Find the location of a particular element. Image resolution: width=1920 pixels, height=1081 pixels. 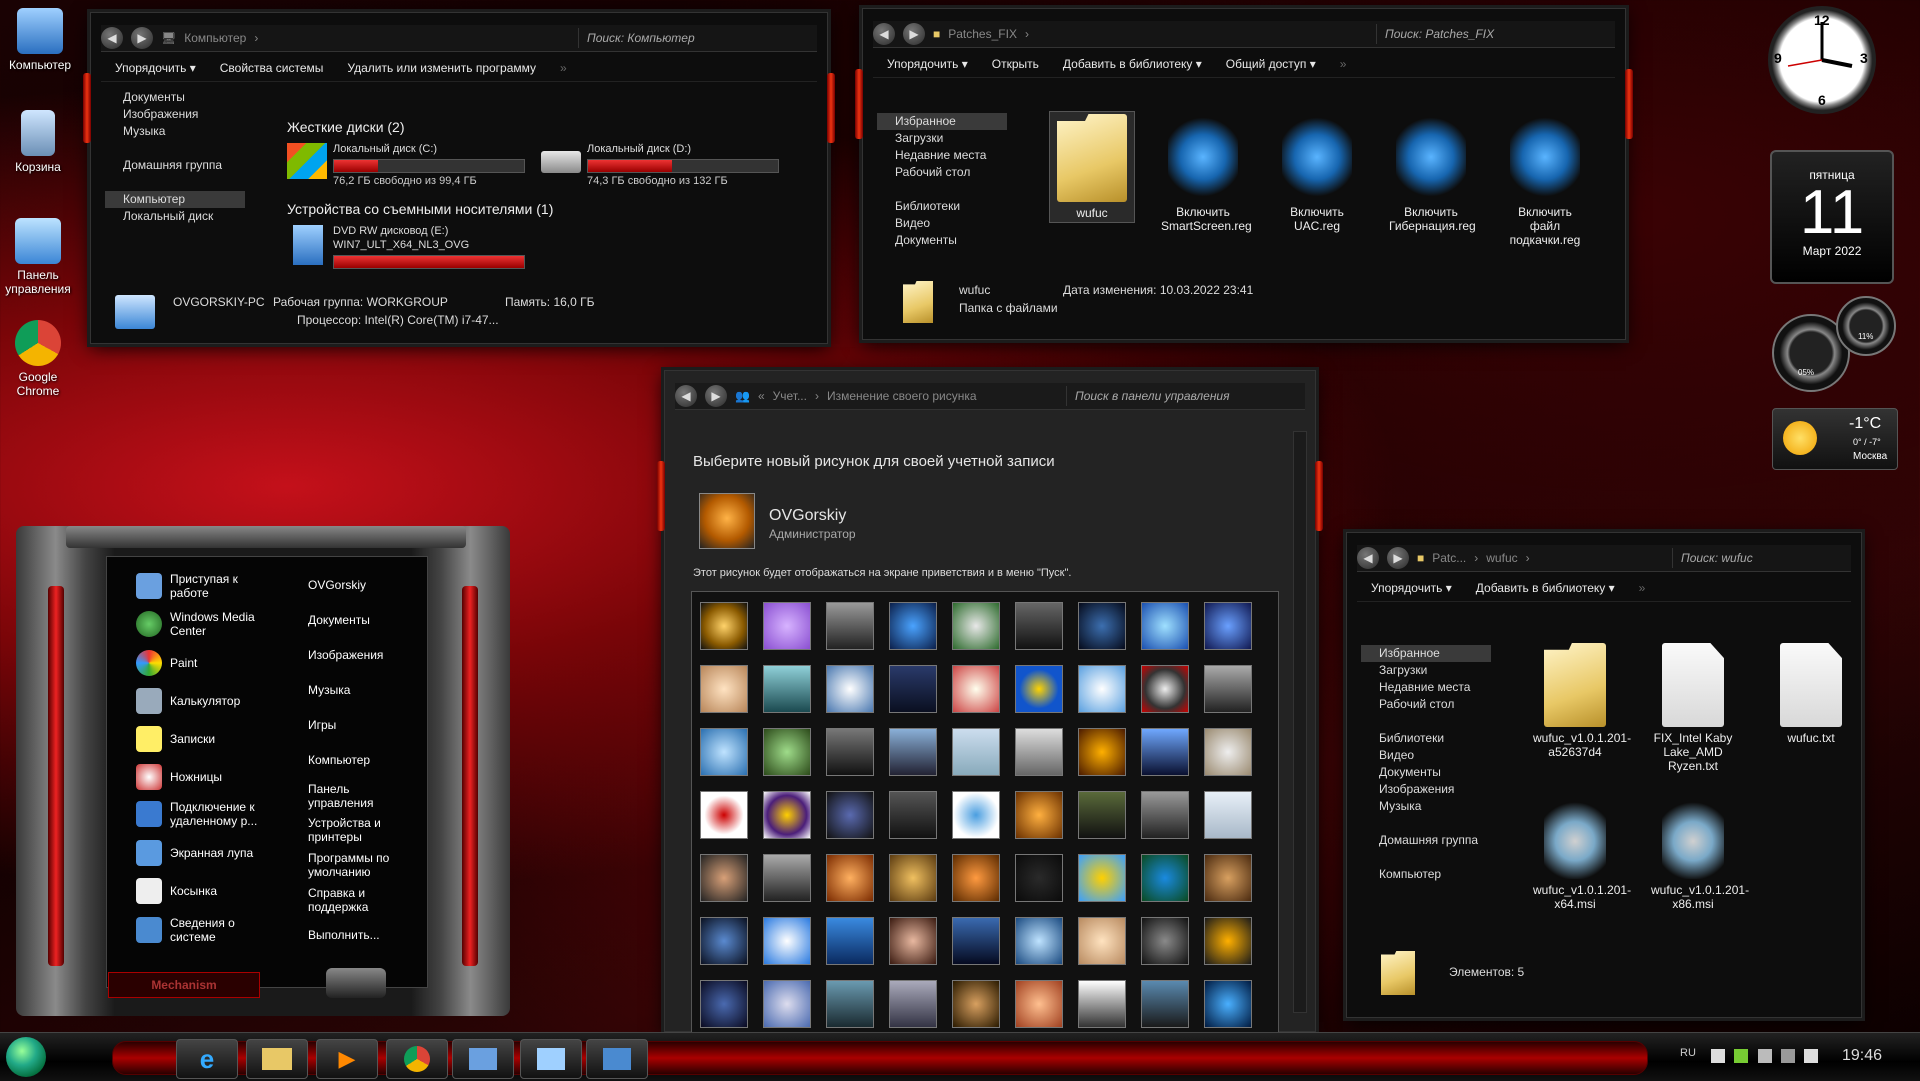

clock-gadget: 12 3 6 9 is located at coordinates (1823, 67).